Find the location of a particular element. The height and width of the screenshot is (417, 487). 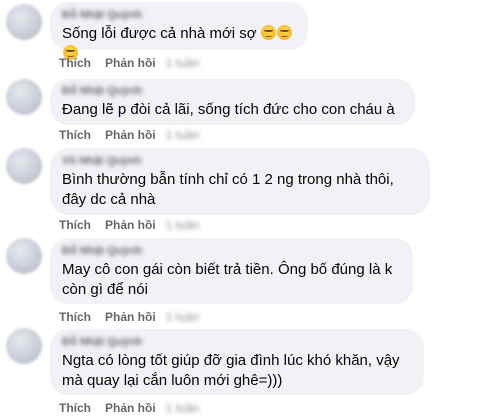

comment-text-content: Sống lỗi được cả nhà mới sợ is located at coordinates (159, 33).